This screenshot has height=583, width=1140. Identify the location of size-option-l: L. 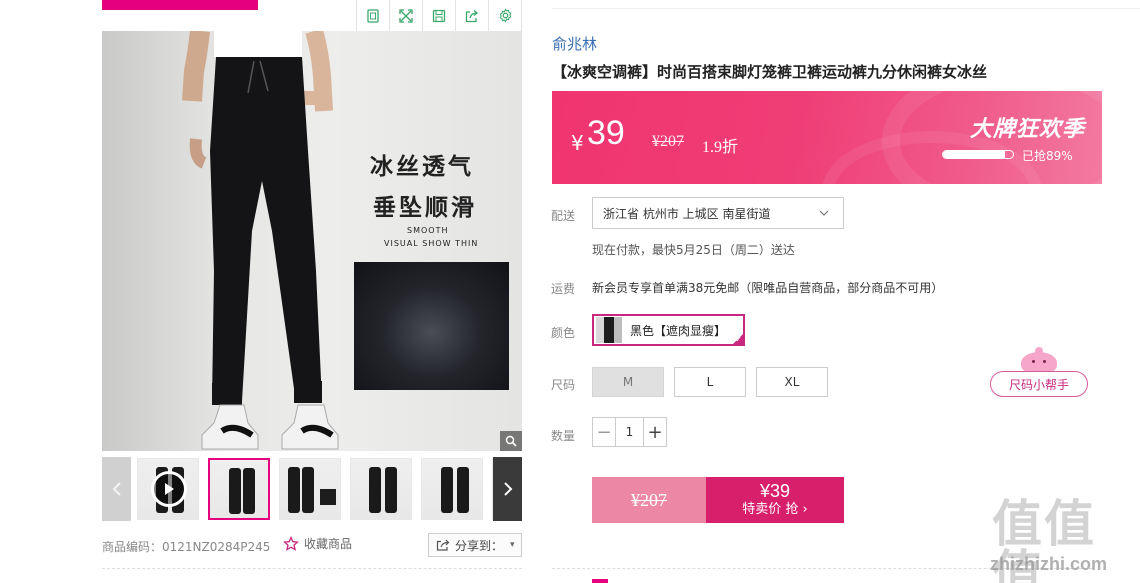
(710, 382).